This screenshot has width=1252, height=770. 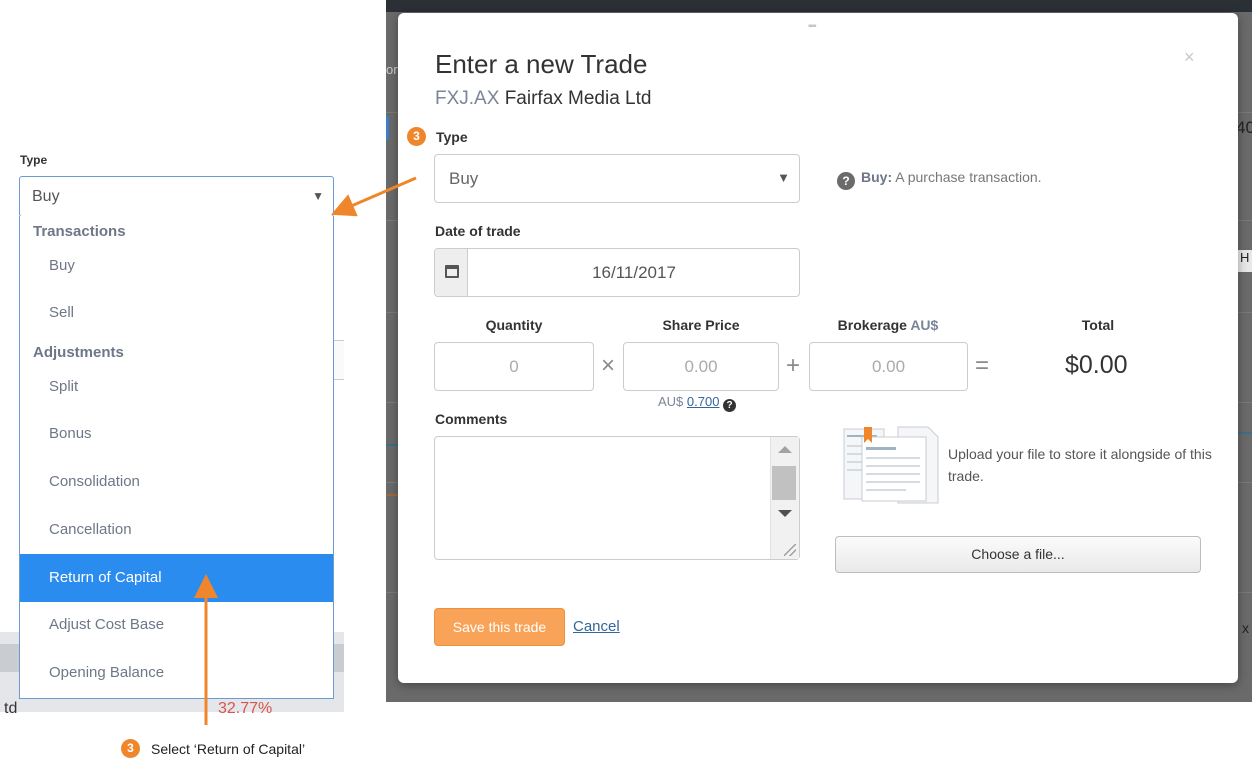 What do you see at coordinates (176, 482) in the screenshot?
I see `dropdown-option-consolidation: Consolidation` at bounding box center [176, 482].